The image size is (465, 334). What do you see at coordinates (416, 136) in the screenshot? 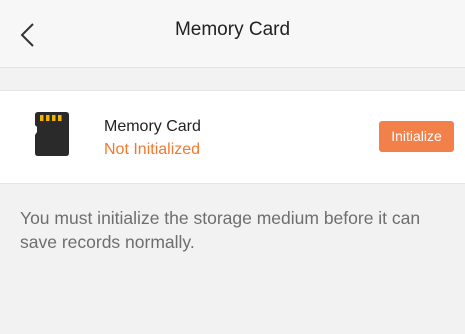
I see `initialize-button: Initialize` at bounding box center [416, 136].